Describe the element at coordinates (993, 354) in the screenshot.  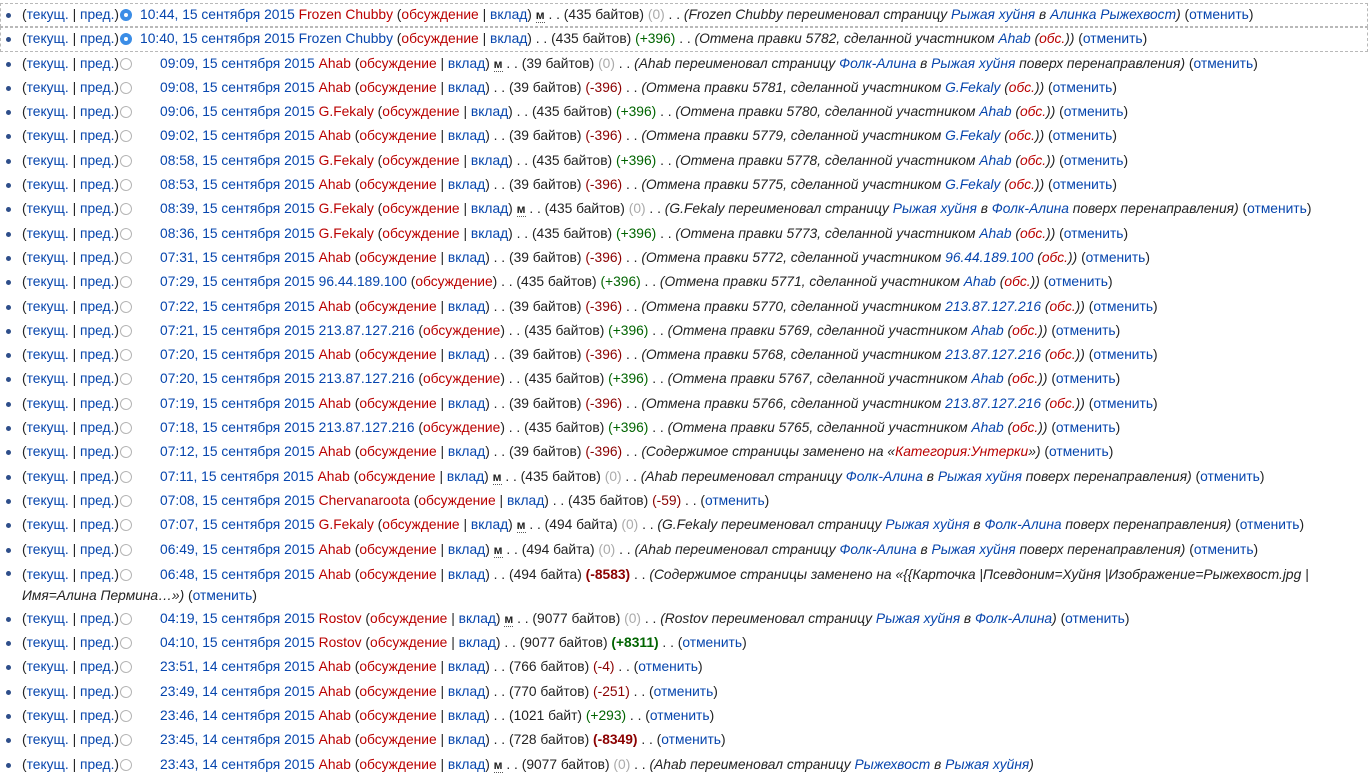
I see `summary-link: 213.87.127.216` at that location.